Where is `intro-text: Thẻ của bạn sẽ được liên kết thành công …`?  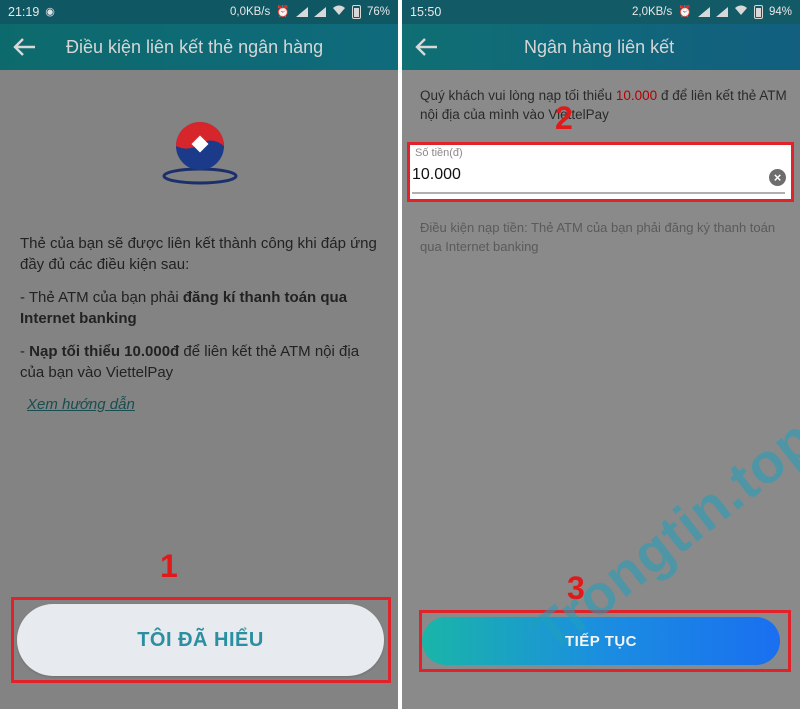 intro-text: Thẻ của bạn sẽ được liên kết thành công … is located at coordinates (198, 254).